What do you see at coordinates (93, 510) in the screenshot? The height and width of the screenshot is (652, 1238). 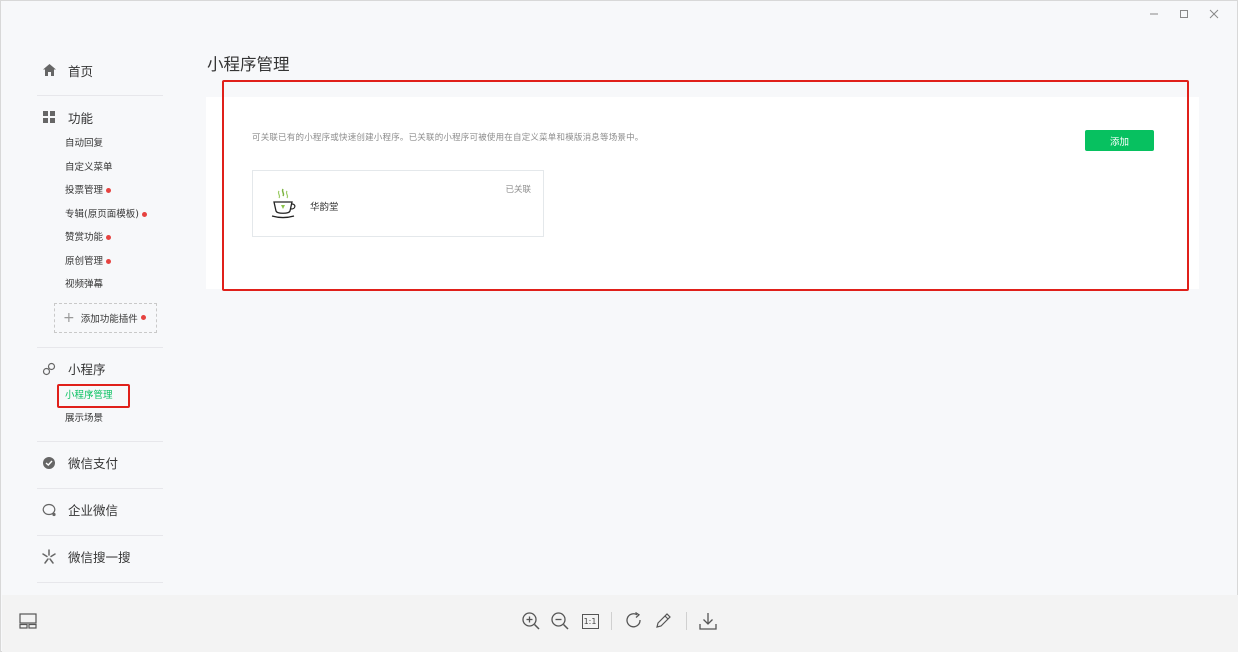 I see `sidebar-item-label: 企业微信` at bounding box center [93, 510].